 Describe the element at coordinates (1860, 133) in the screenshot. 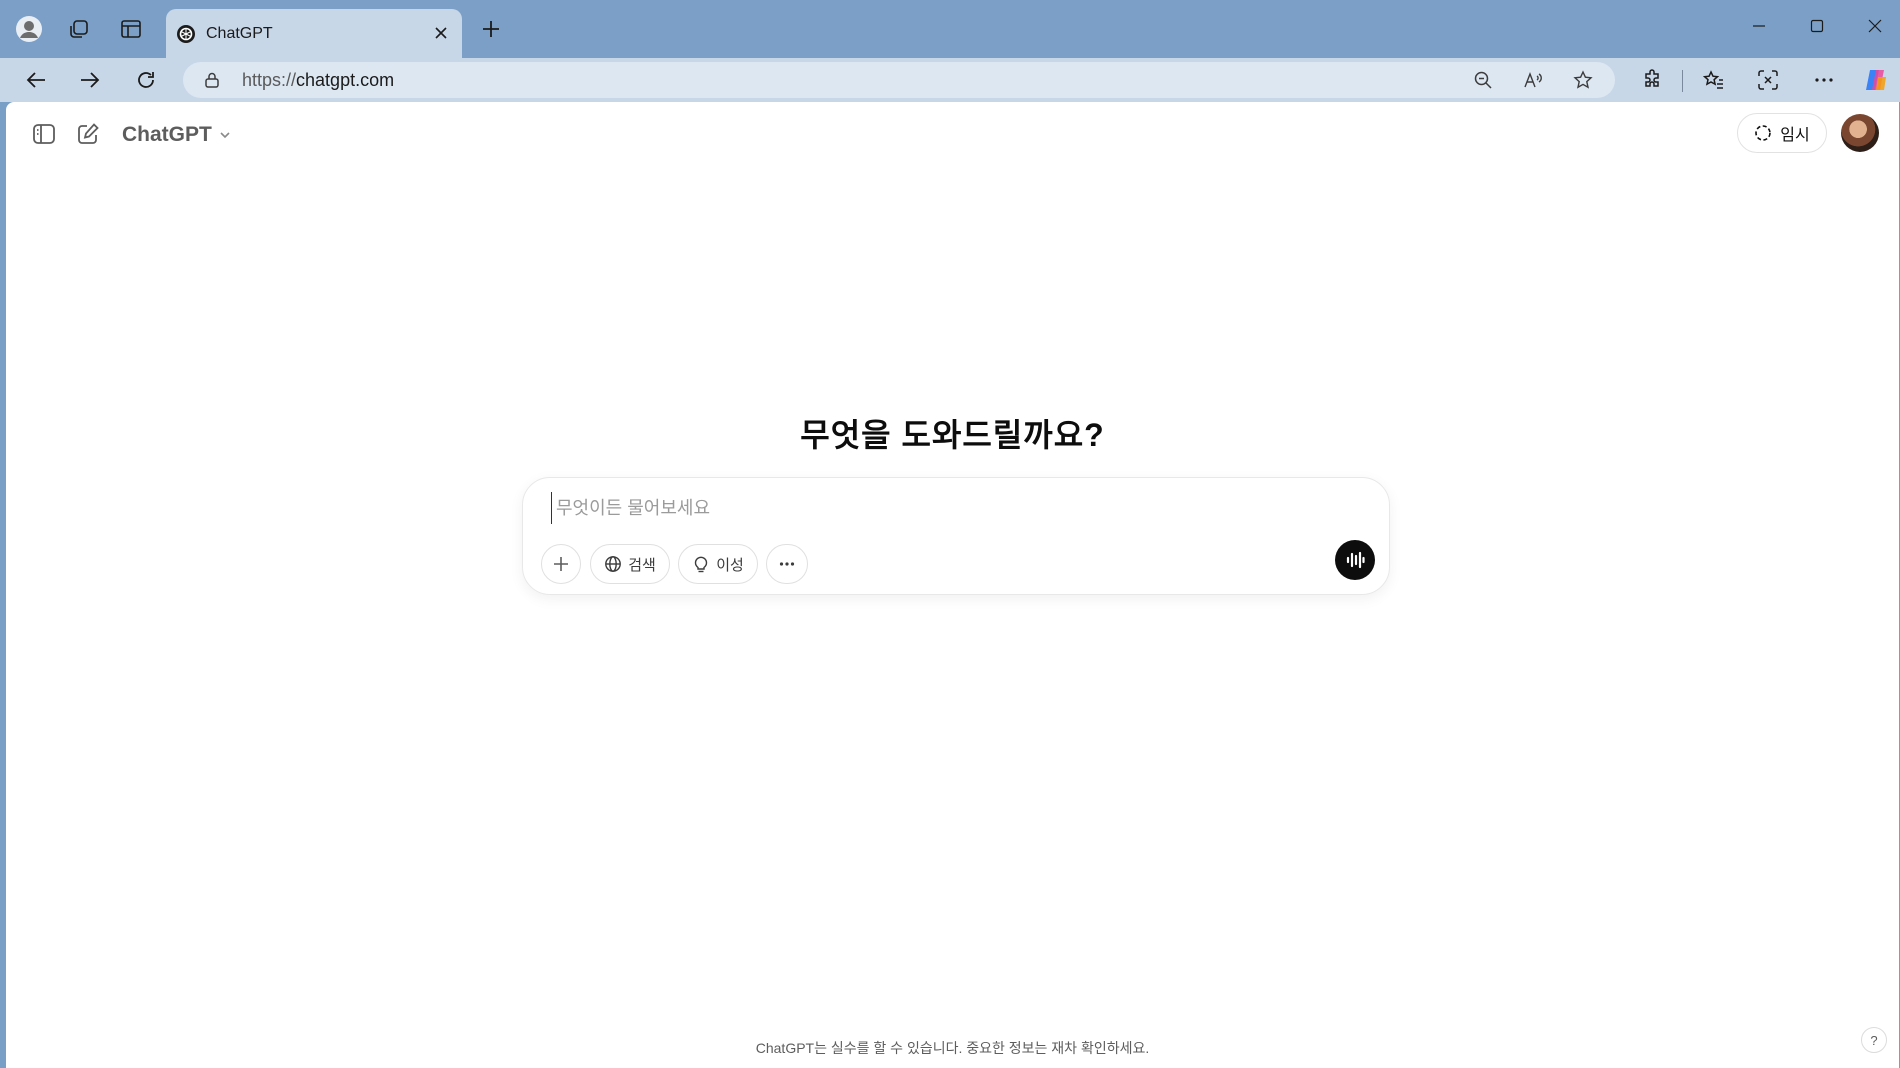

I see `avatar` at that location.